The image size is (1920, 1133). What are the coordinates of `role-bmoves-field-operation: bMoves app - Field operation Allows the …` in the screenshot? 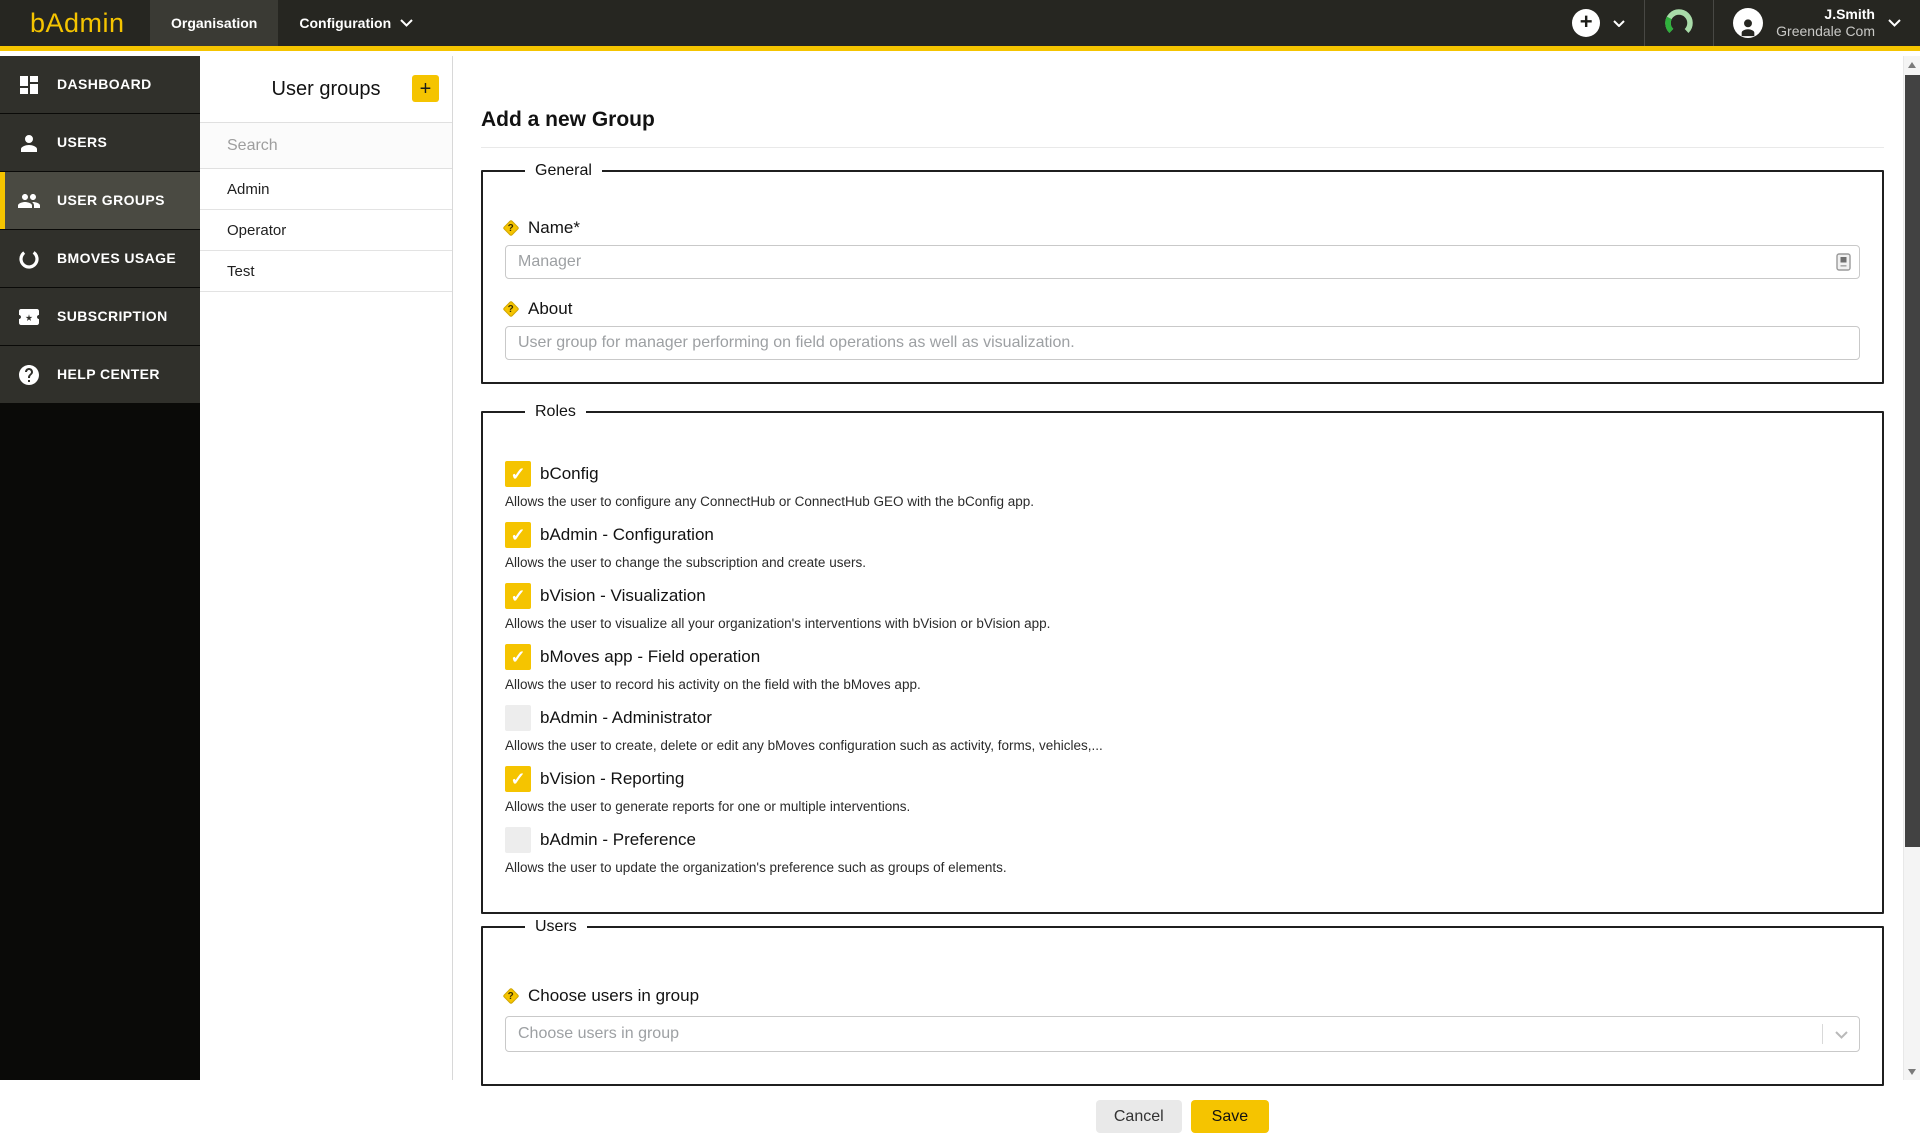 It's located at (1182, 668).